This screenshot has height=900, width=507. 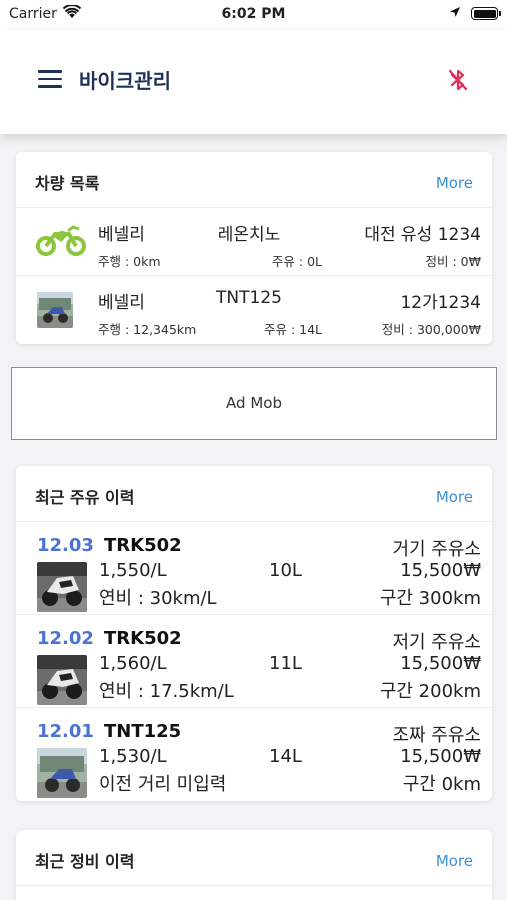 What do you see at coordinates (486, 13) in the screenshot?
I see `battery-icon` at bounding box center [486, 13].